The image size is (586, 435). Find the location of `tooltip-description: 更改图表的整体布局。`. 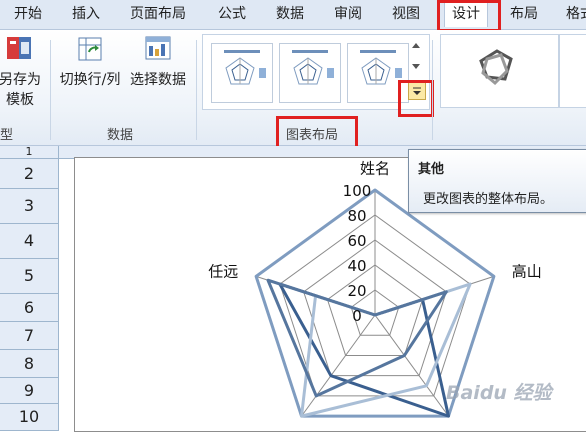

tooltip-description: 更改图表的整体布局。 is located at coordinates (488, 199).